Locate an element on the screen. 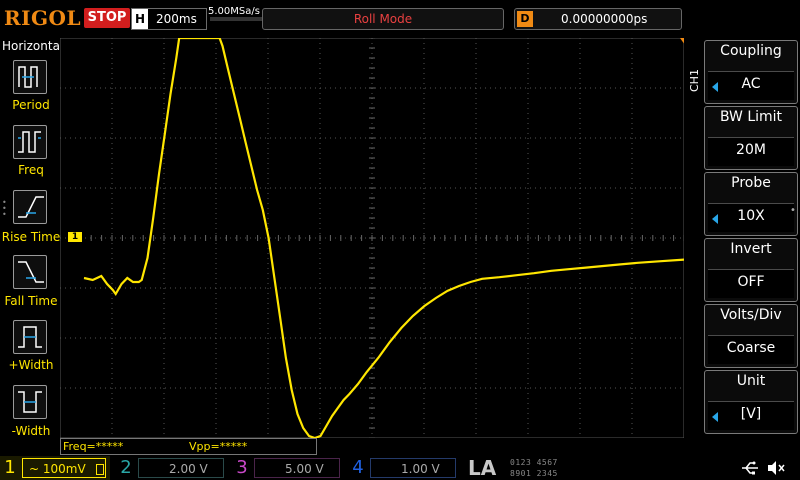 The height and width of the screenshot is (480, 800). freq-button is located at coordinates (30, 142).